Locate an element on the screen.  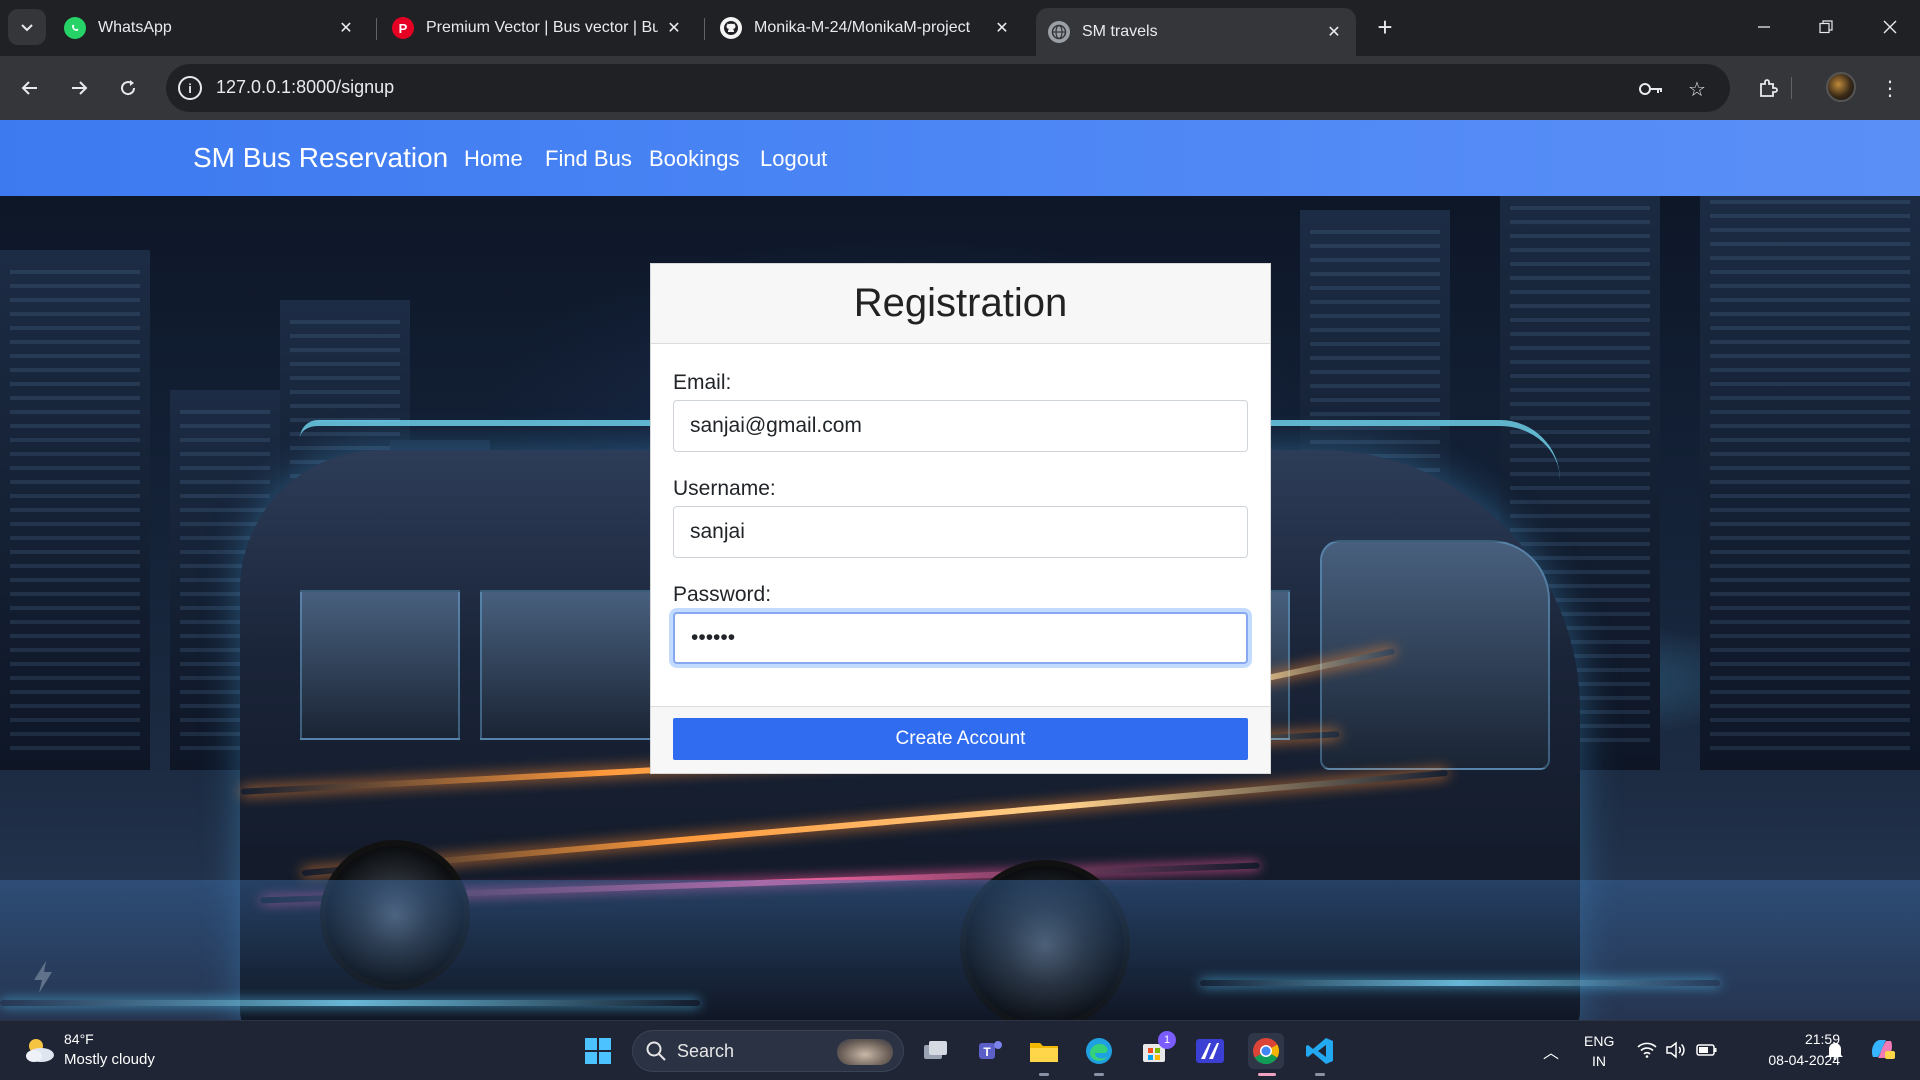
copilot-icon is located at coordinates (1882, 1049).